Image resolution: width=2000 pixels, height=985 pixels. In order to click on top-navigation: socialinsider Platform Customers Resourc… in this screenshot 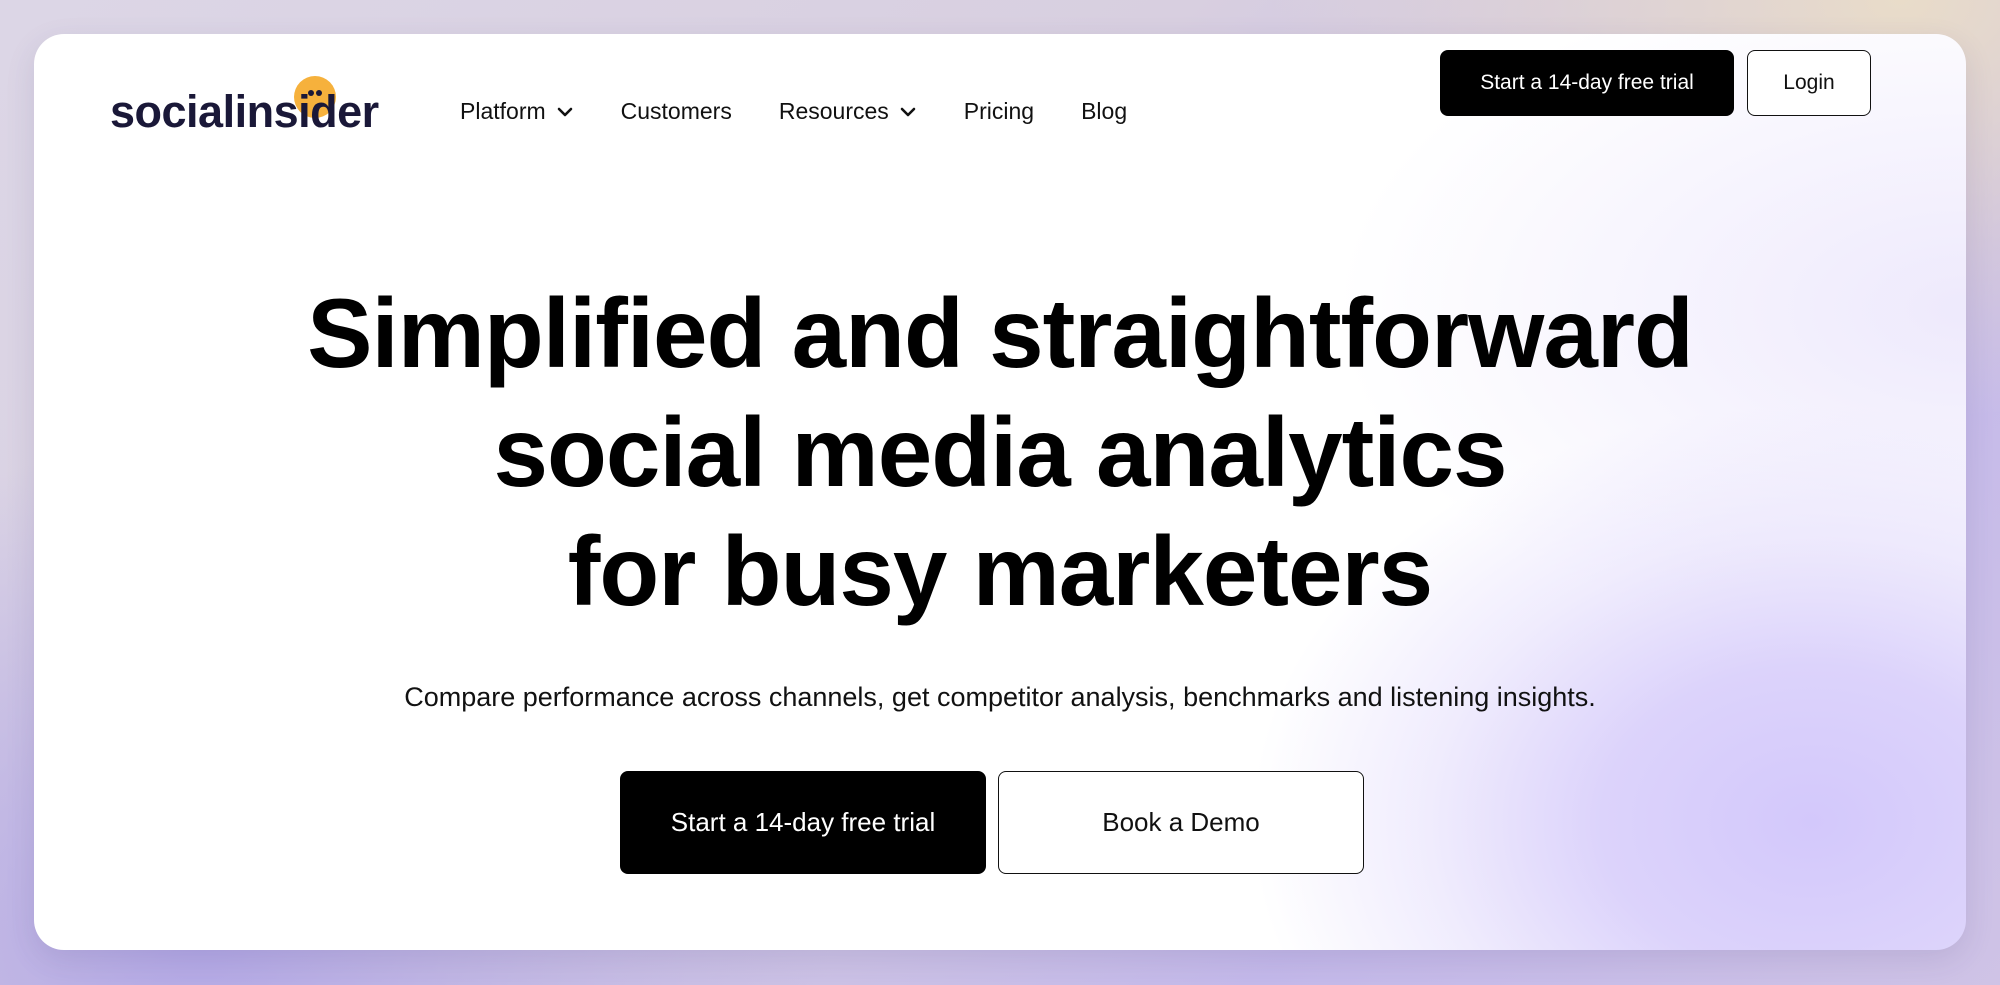, I will do `click(1000, 94)`.